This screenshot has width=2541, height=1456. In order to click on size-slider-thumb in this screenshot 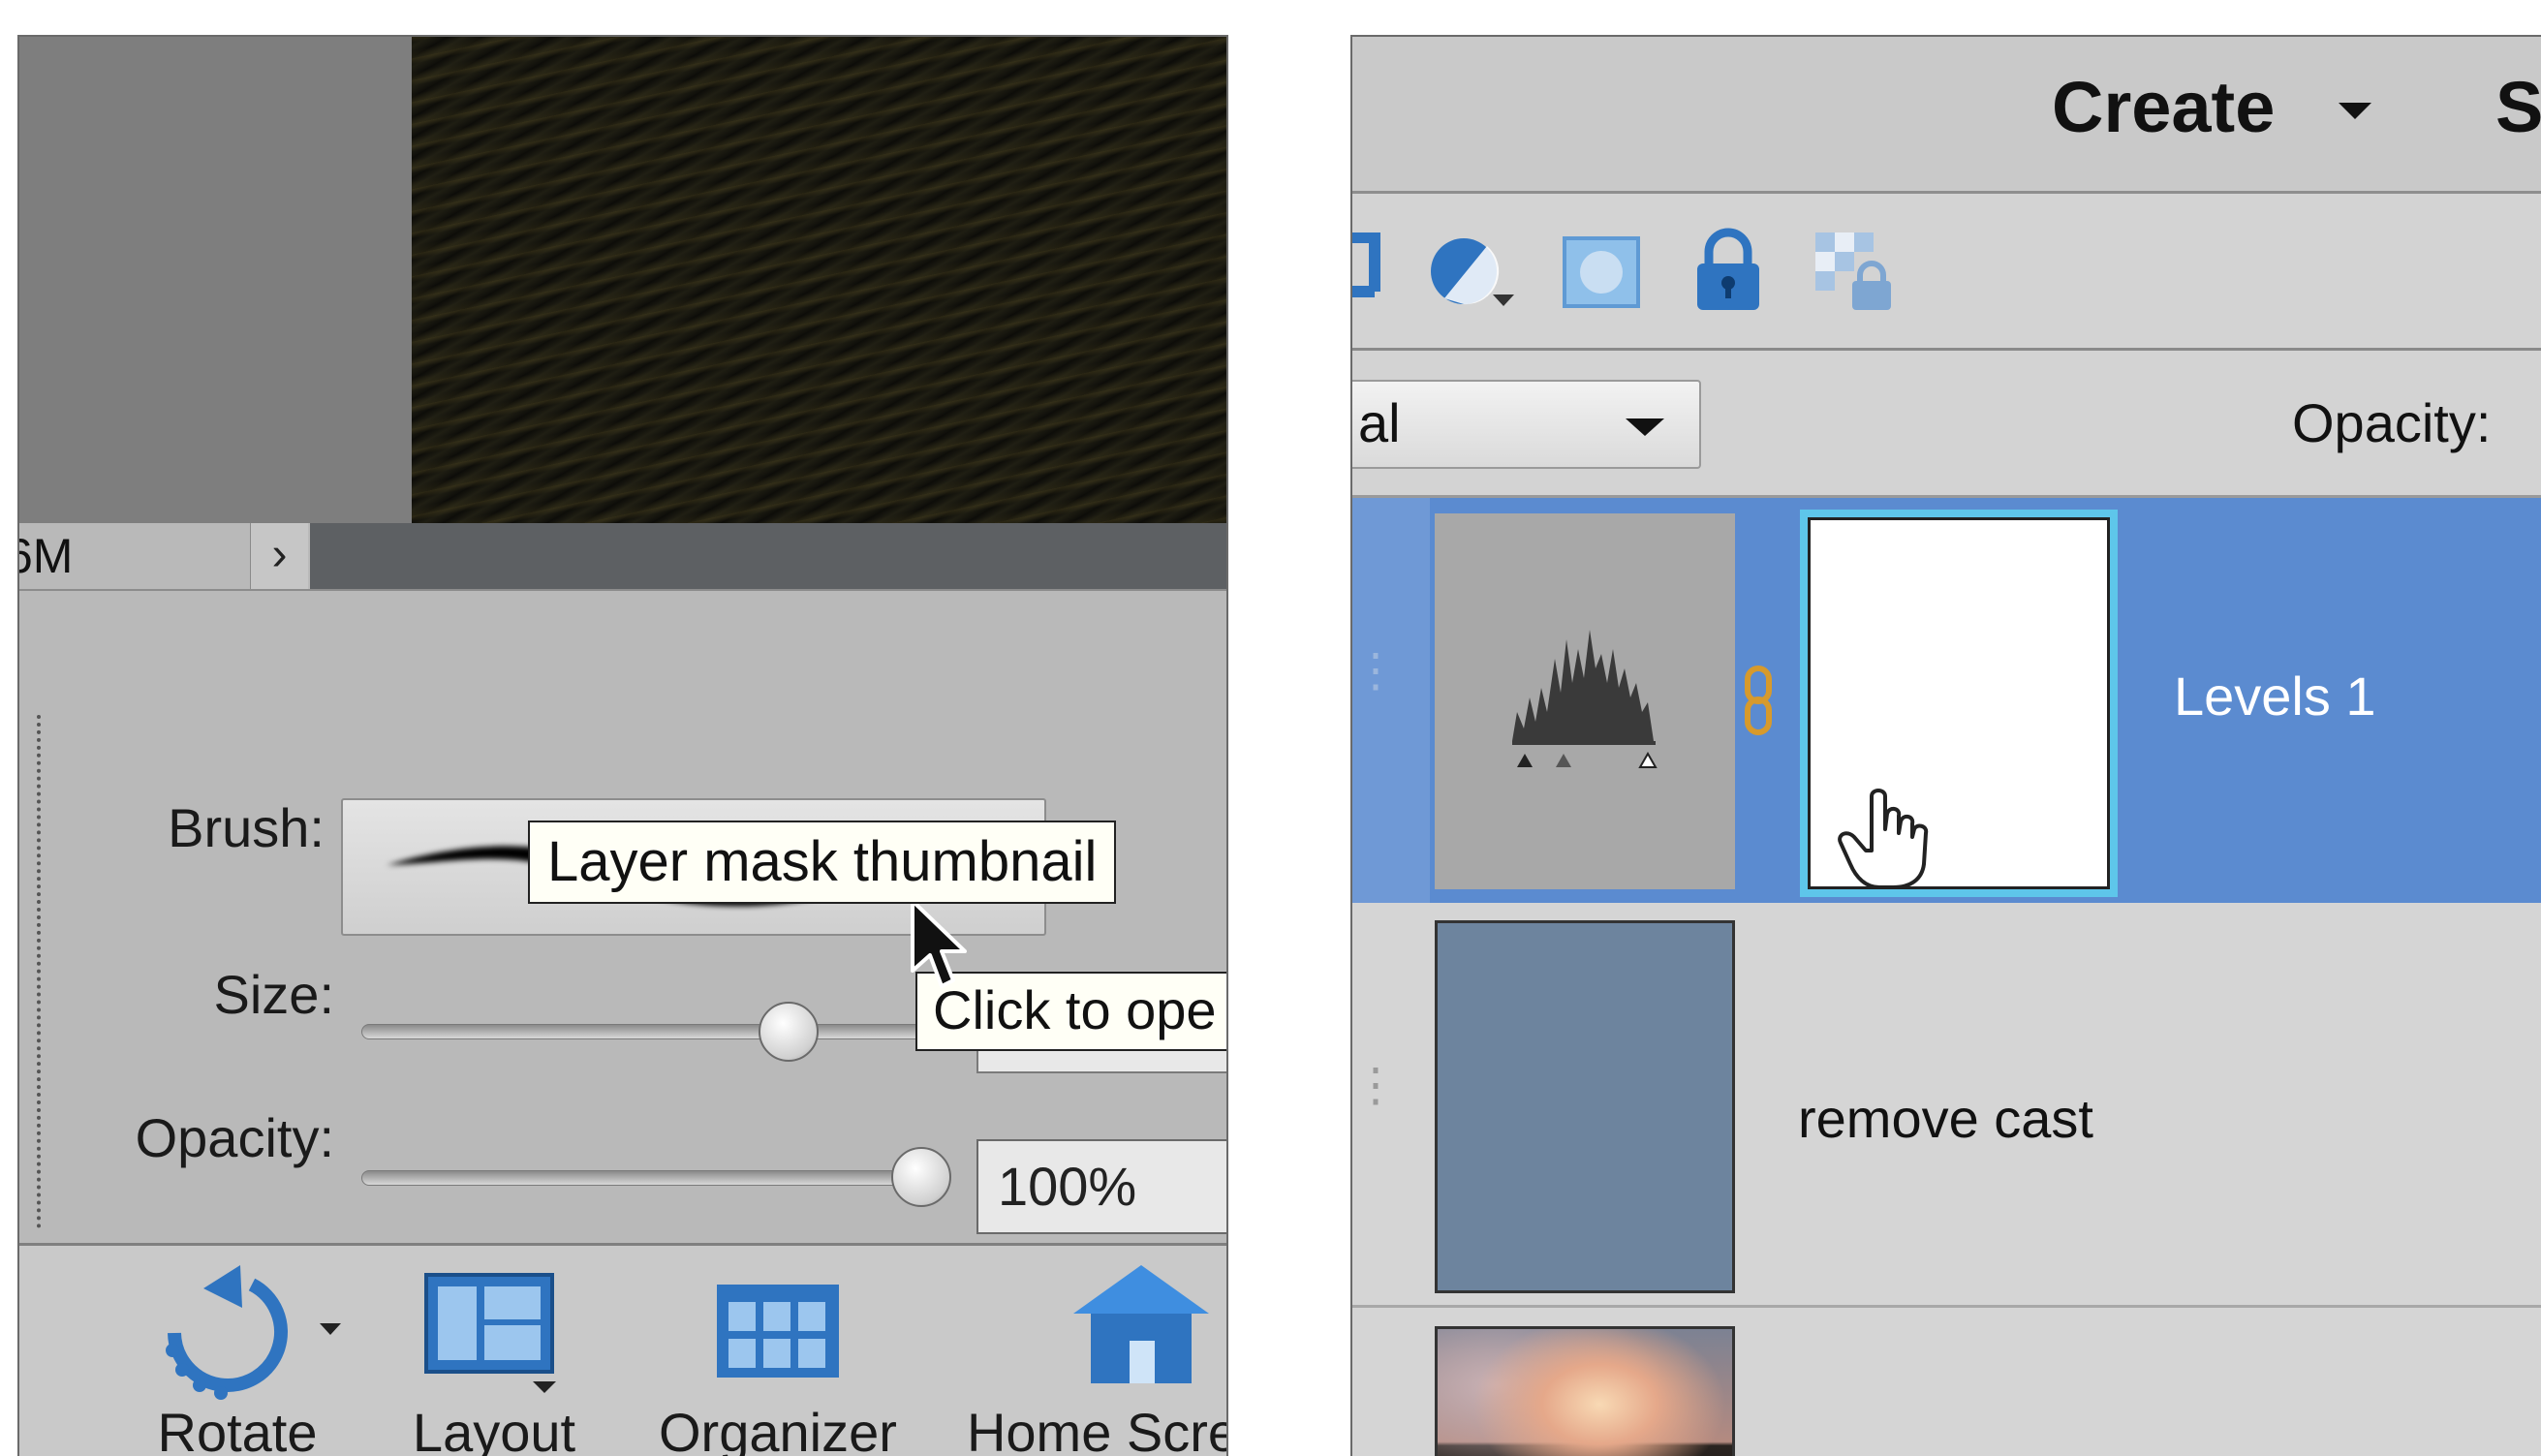, I will do `click(789, 1032)`.